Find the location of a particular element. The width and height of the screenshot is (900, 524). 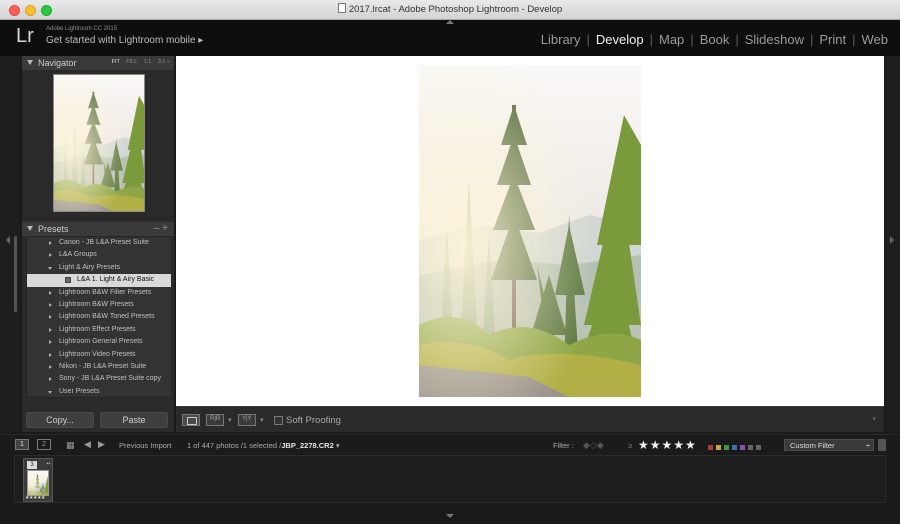

filter-lock-icon is located at coordinates (882, 445).